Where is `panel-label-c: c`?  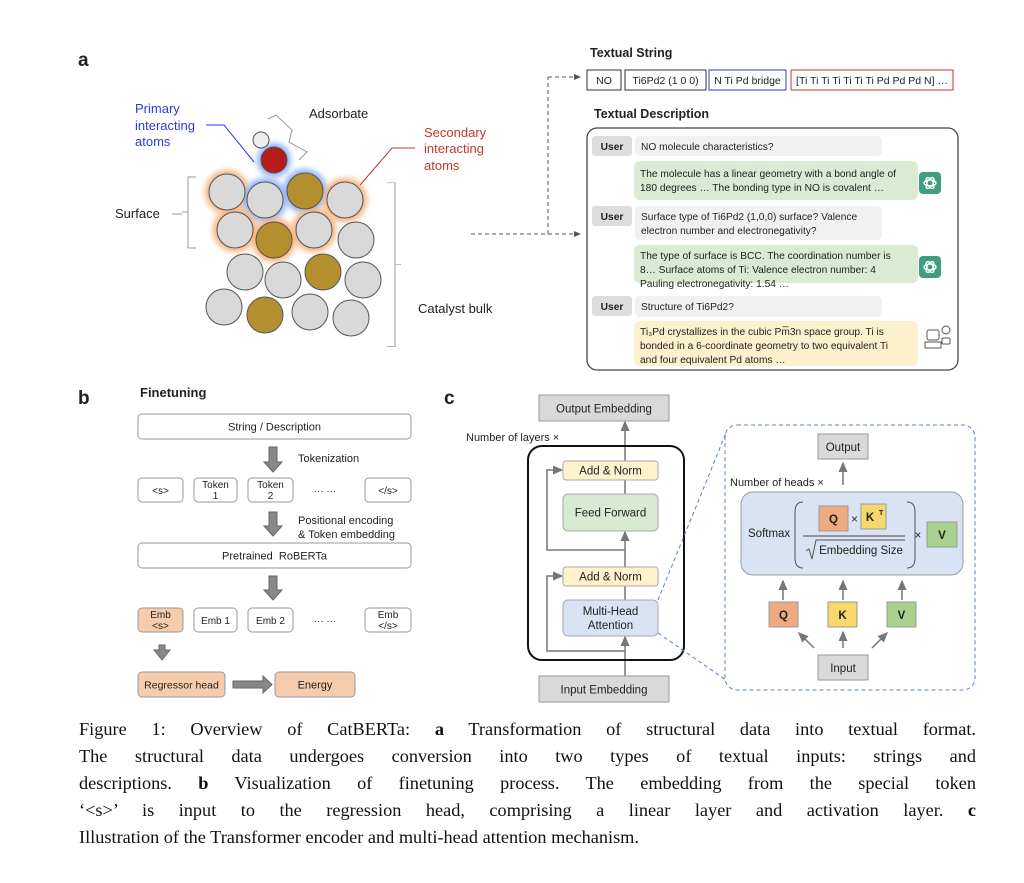 panel-label-c: c is located at coordinates (449, 398).